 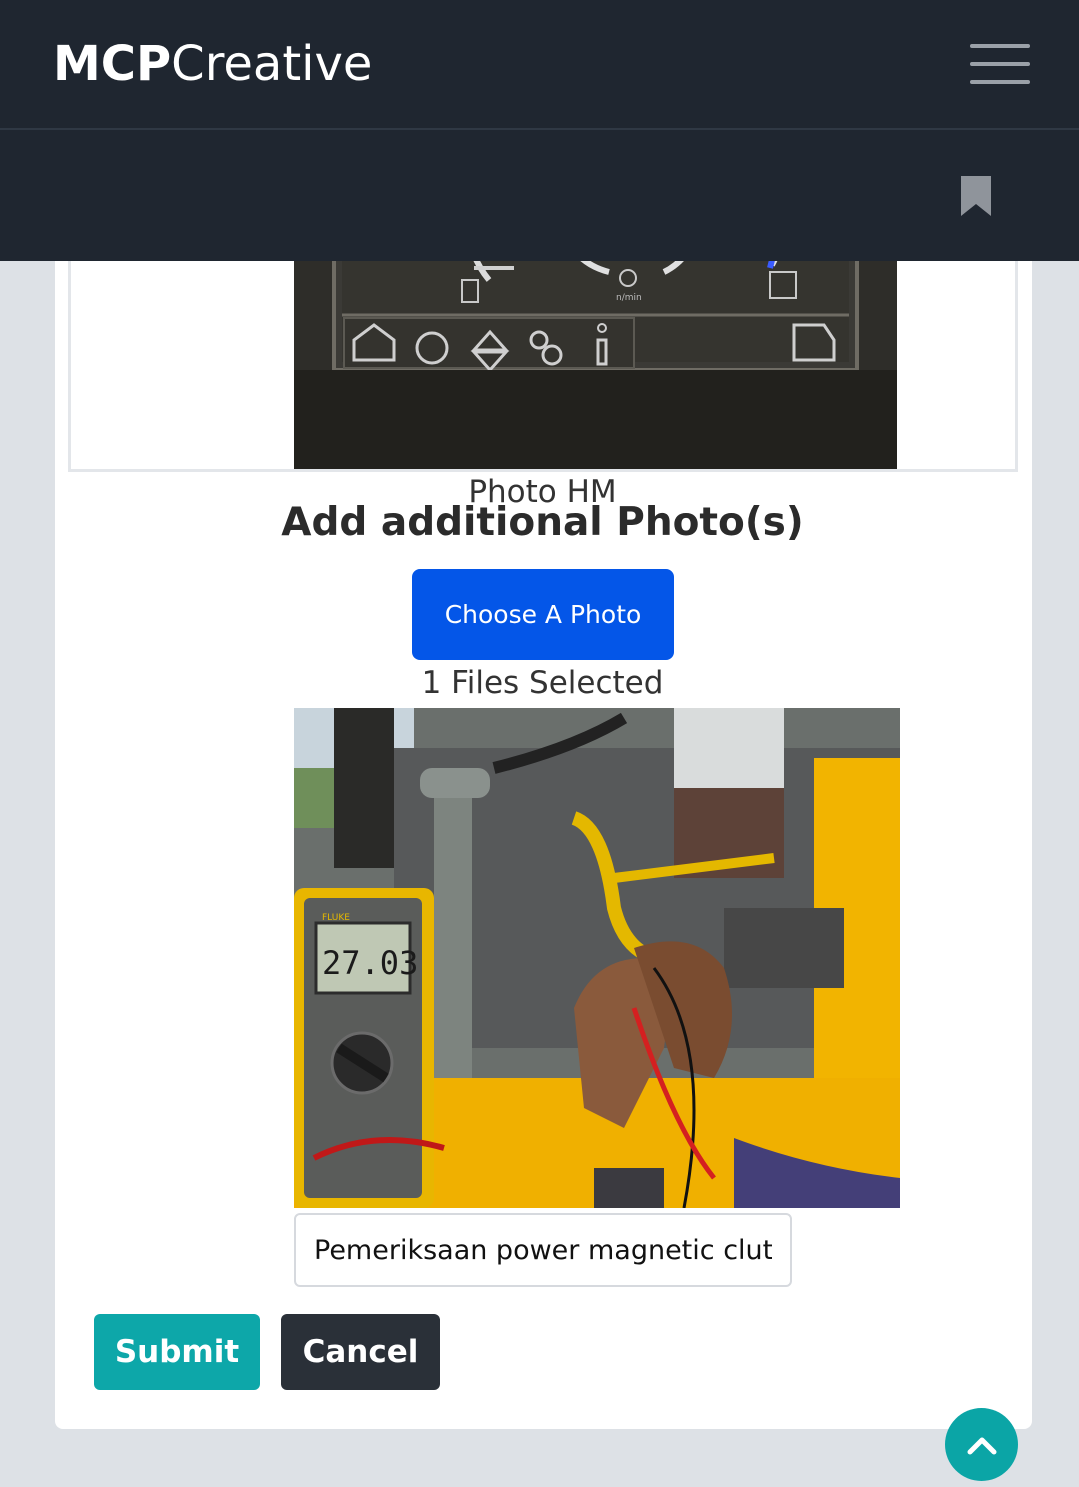 I want to click on svg-text: FLUKE, so click(x=336, y=918).